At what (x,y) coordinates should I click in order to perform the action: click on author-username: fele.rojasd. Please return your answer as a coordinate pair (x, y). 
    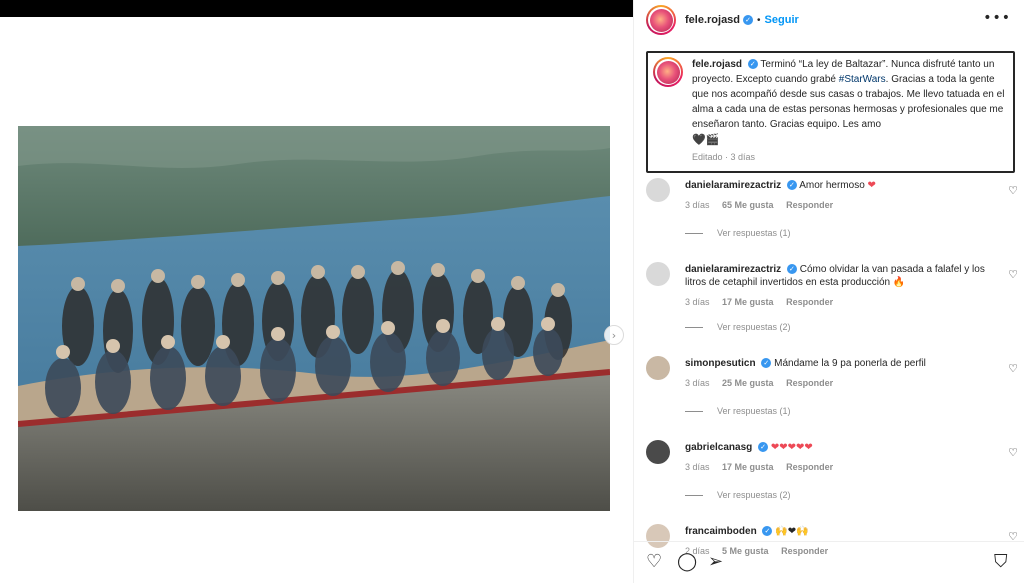
    Looking at the image, I should click on (712, 20).